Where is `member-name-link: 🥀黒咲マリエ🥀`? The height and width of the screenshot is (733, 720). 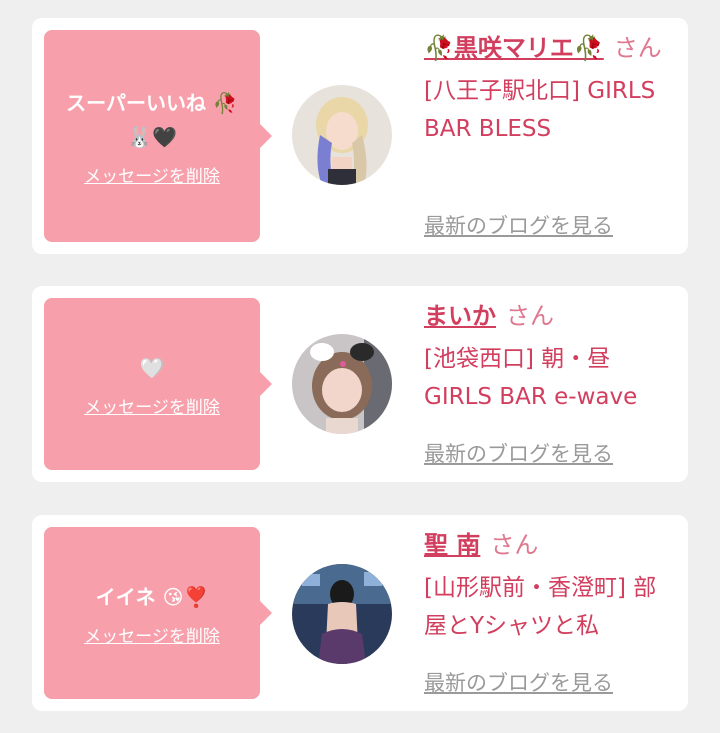
member-name-link: 🥀黒咲マリエ🥀 is located at coordinates (514, 48).